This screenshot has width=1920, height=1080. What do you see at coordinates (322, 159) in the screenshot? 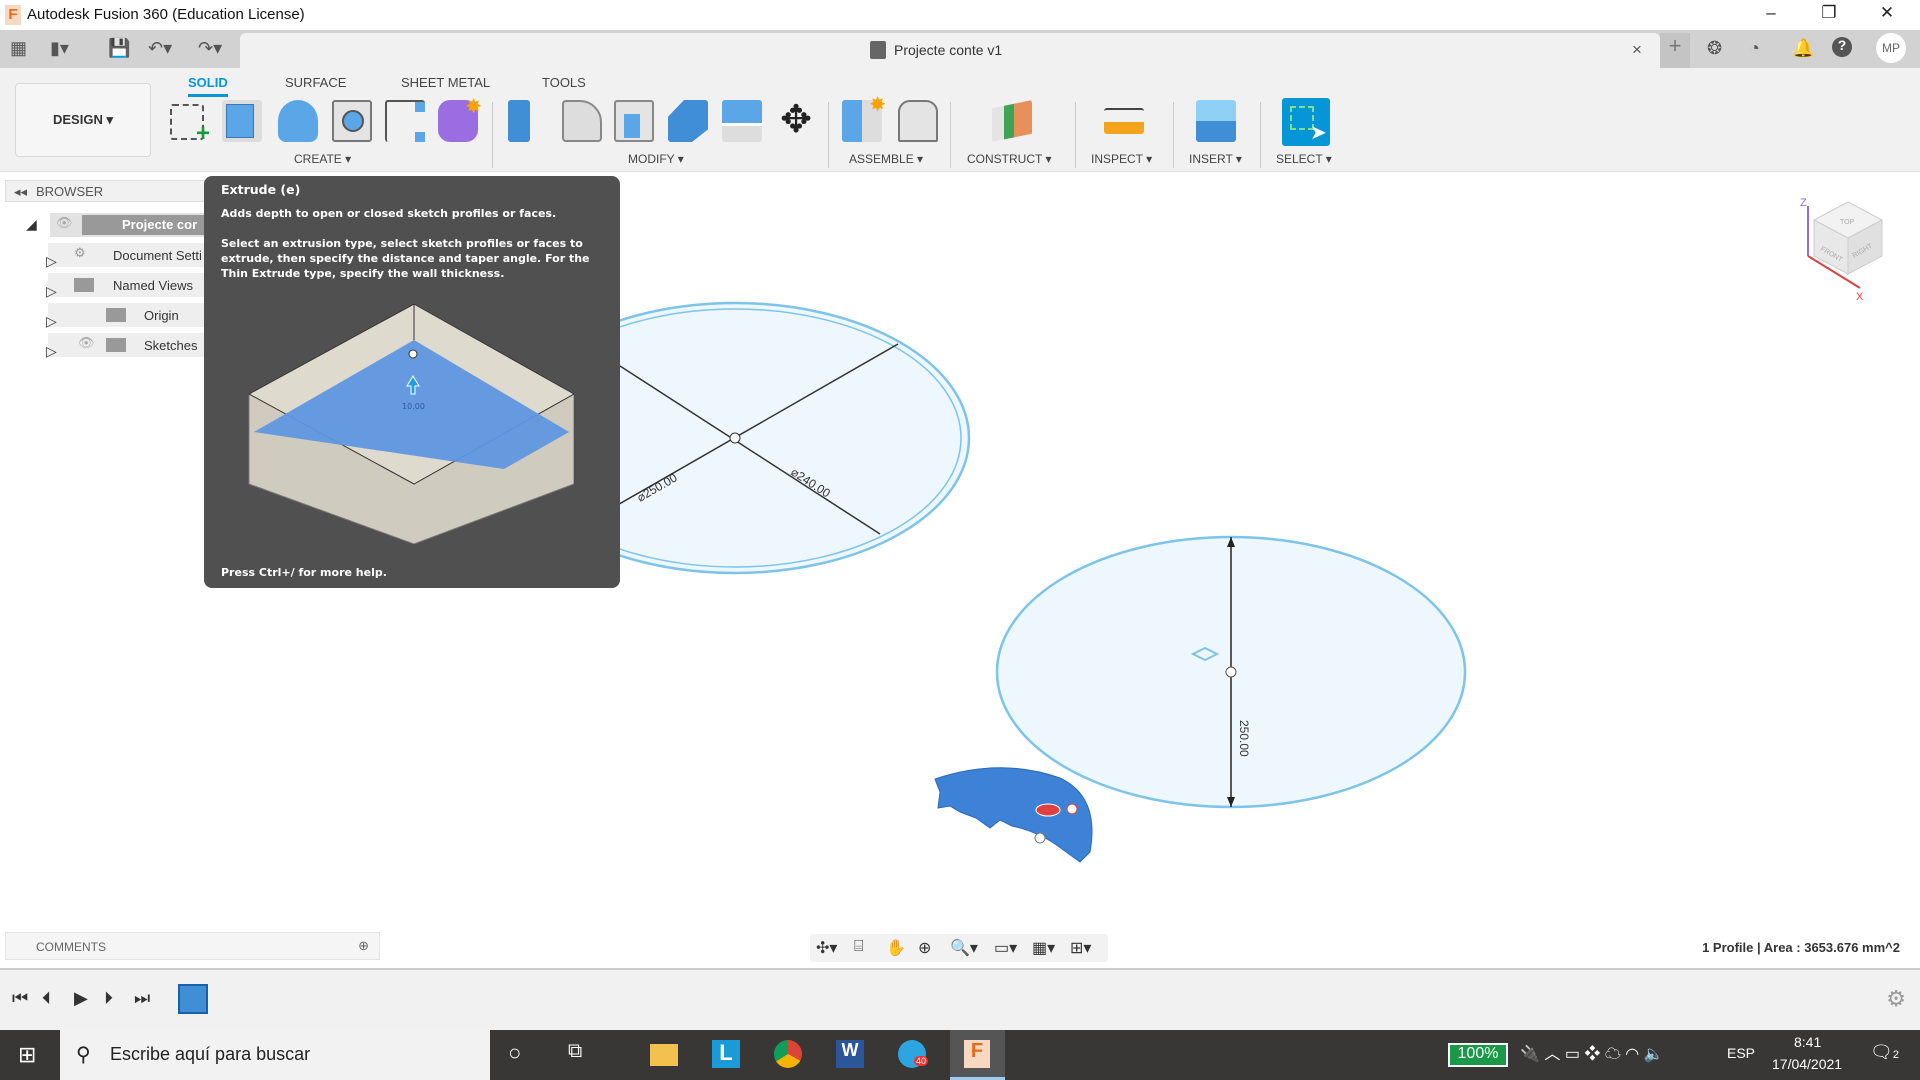
I see `create-group-menu: CREATE ▾` at bounding box center [322, 159].